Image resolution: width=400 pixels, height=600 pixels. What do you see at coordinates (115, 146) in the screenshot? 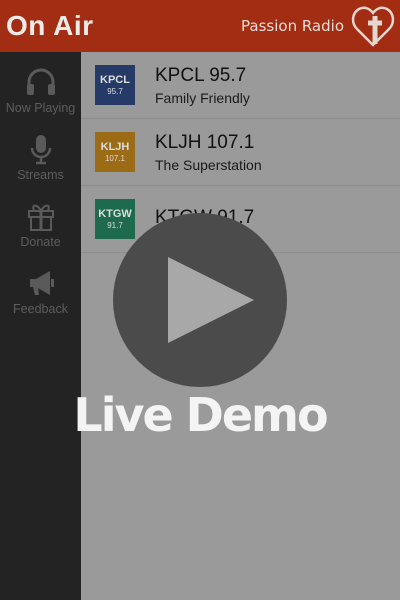
I see `station-logo-call: KLJH` at bounding box center [115, 146].